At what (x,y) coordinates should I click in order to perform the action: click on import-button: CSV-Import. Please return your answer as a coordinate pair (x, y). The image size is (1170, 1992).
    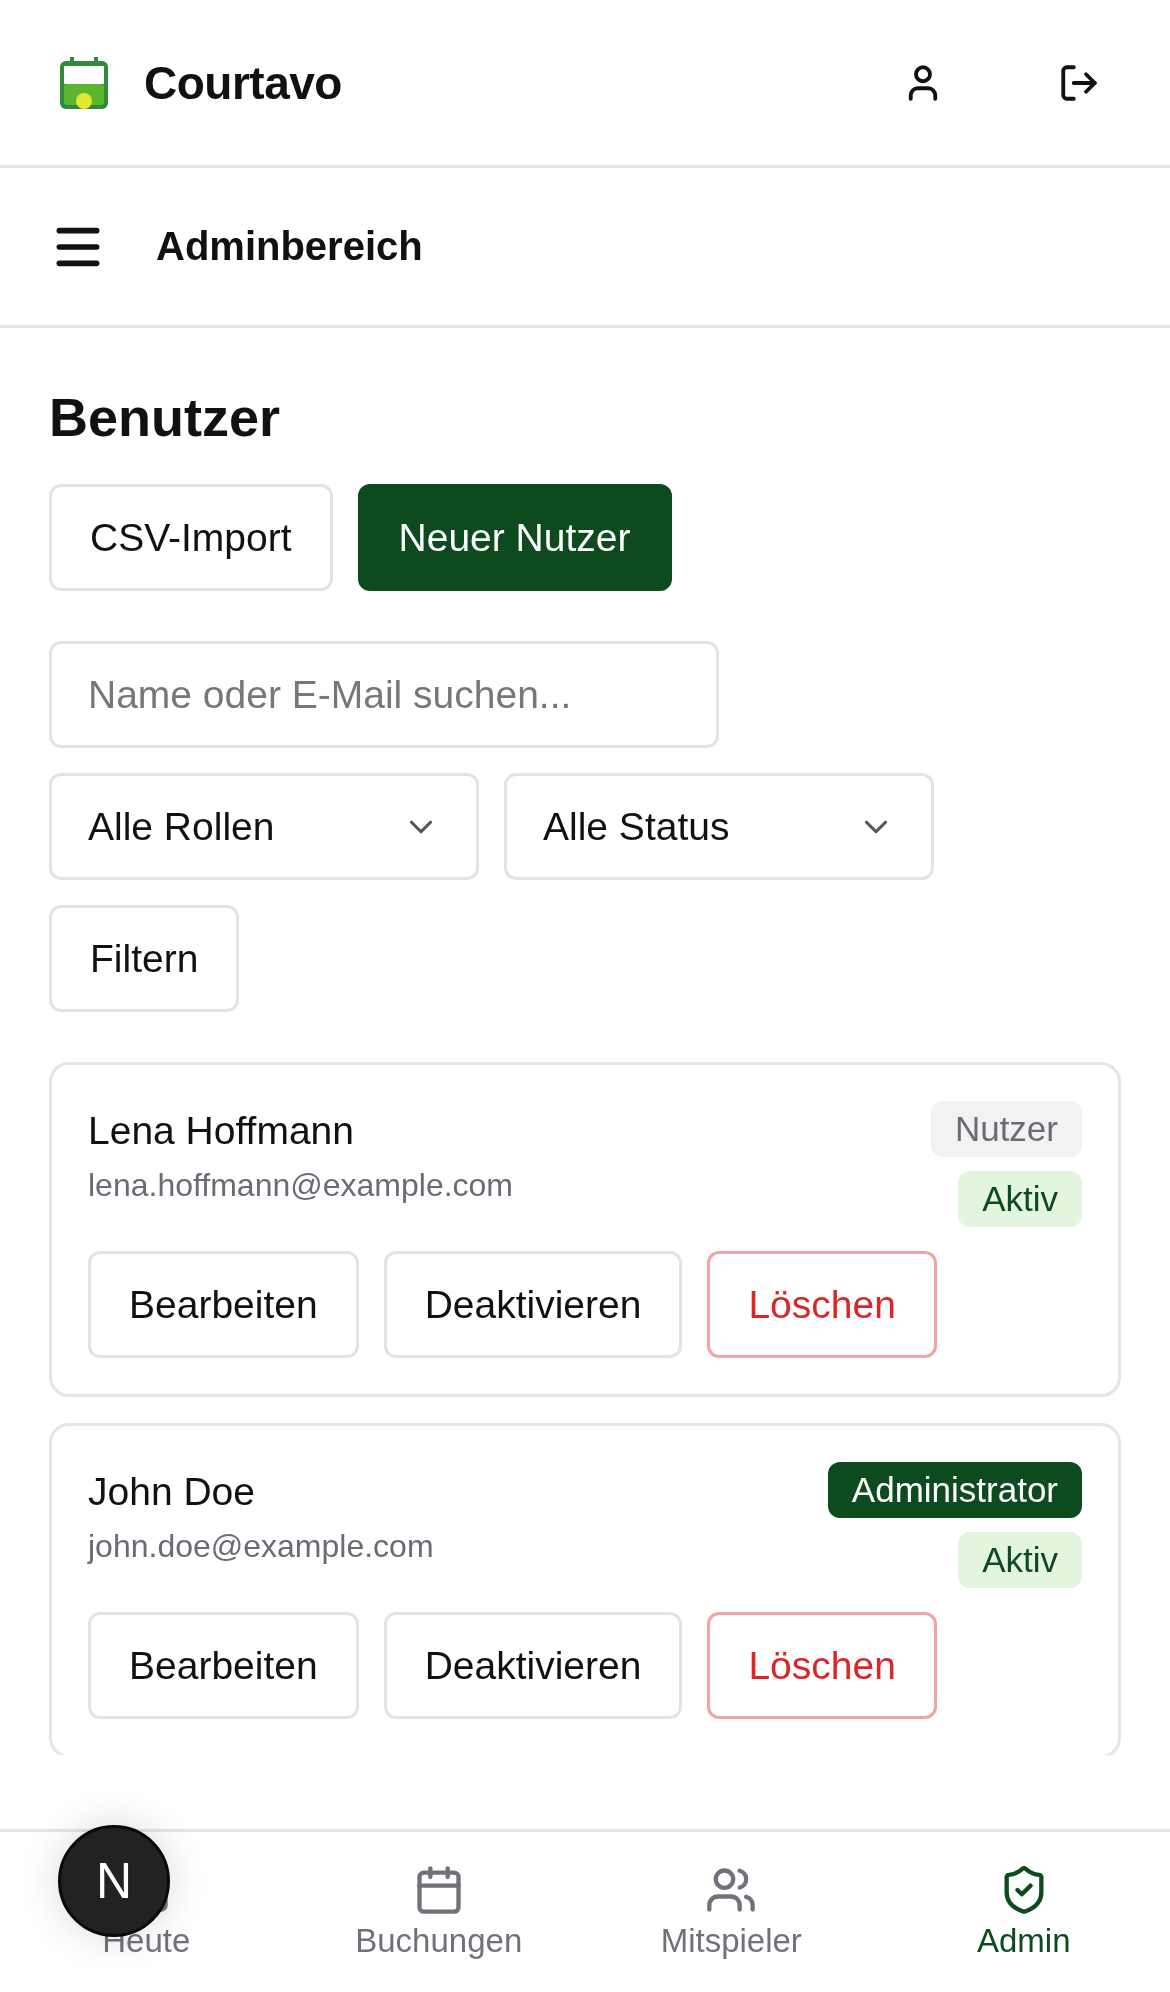
    Looking at the image, I should click on (191, 537).